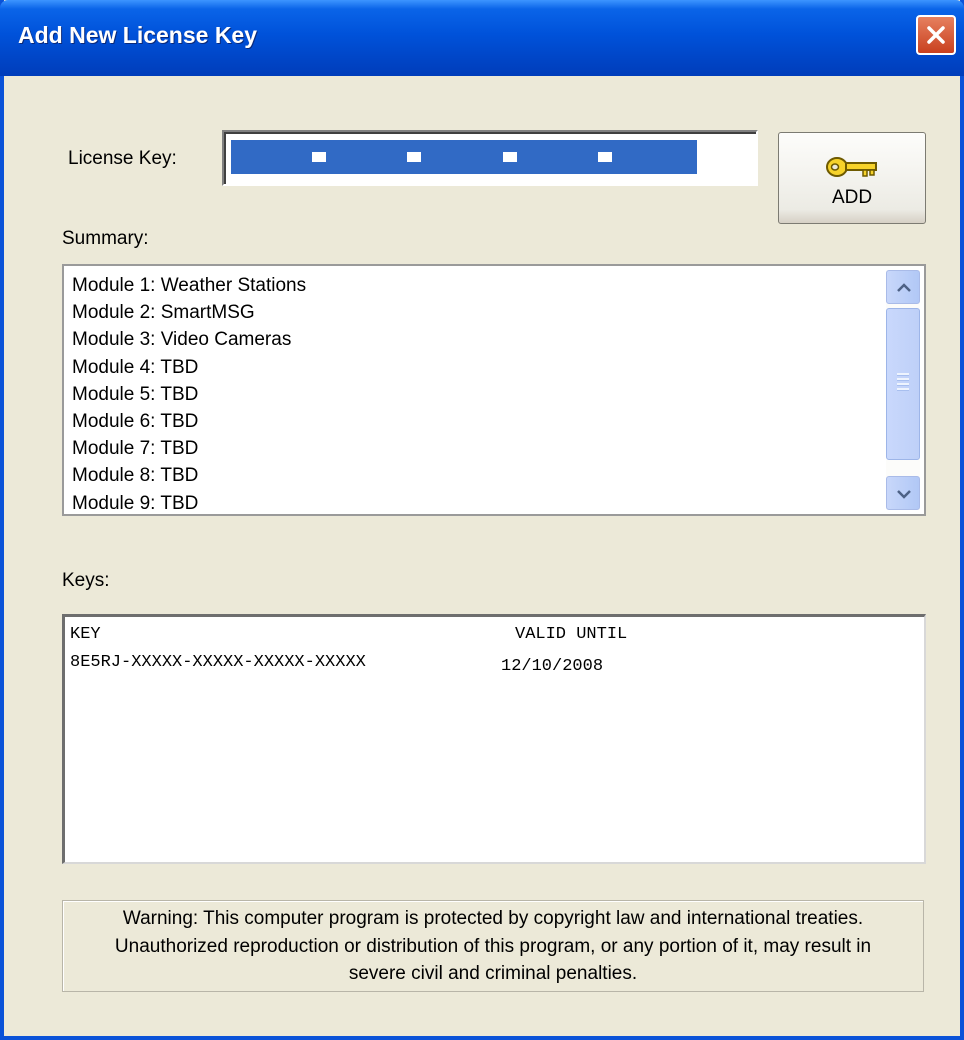  What do you see at coordinates (105, 238) in the screenshot?
I see `summary-label: Summary:` at bounding box center [105, 238].